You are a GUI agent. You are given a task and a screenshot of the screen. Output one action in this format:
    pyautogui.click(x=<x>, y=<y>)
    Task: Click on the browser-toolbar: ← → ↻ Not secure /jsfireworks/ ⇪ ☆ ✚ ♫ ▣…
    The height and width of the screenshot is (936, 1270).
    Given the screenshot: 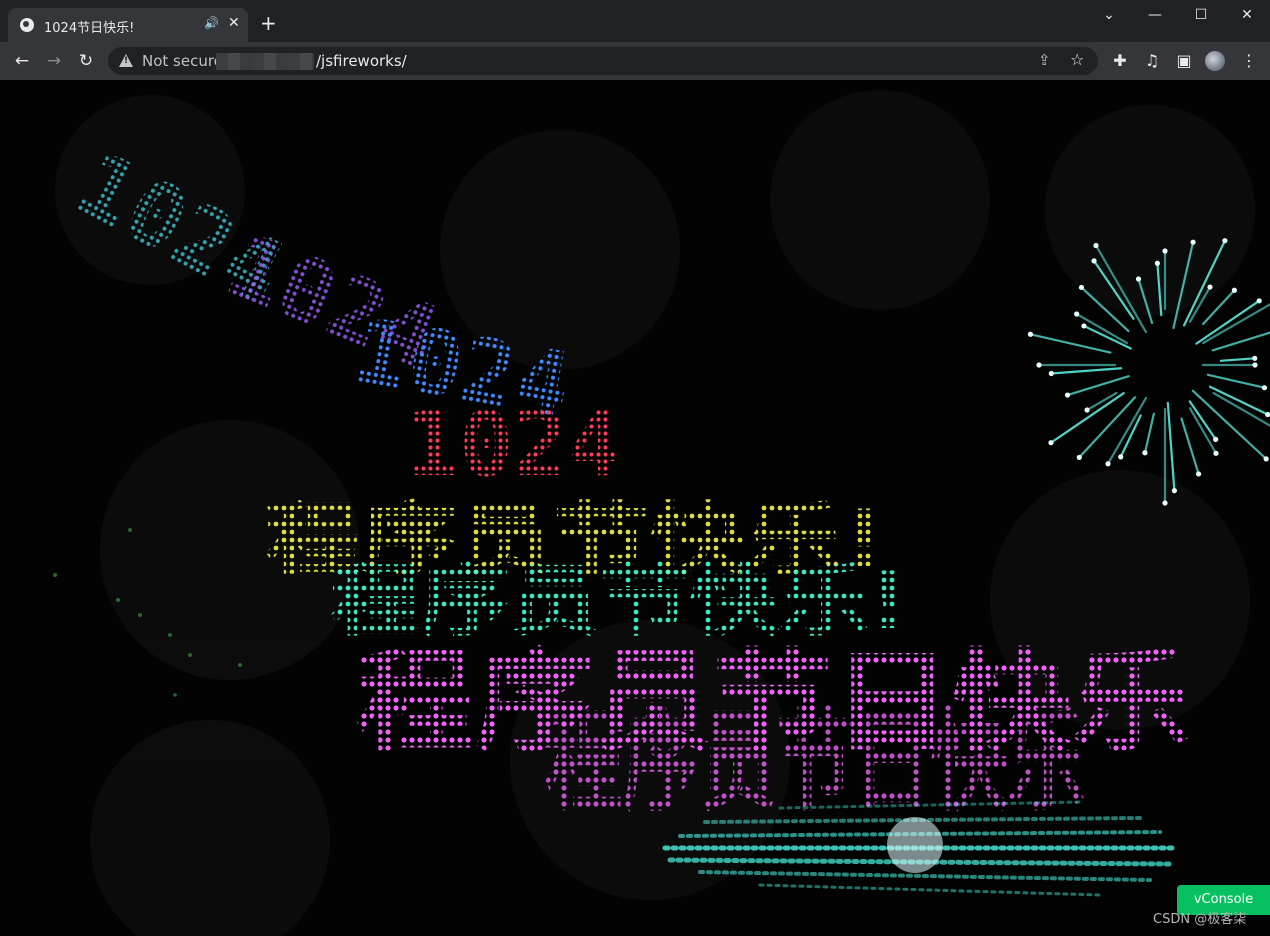 What is the action you would take?
    pyautogui.click(x=635, y=61)
    